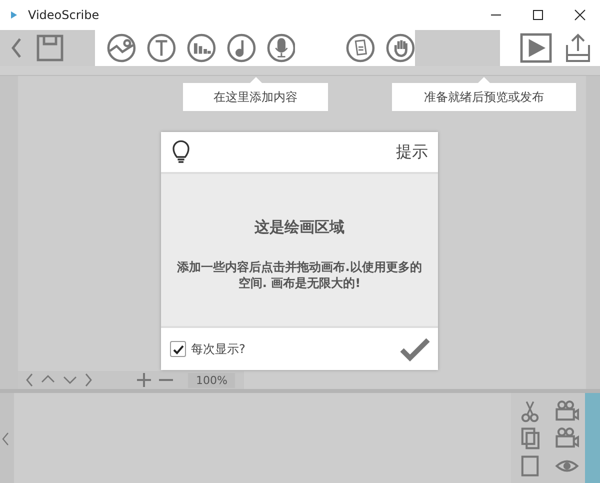 The width and height of the screenshot is (600, 483). Describe the element at coordinates (415, 349) in the screenshot. I see `confirm-icon` at that location.